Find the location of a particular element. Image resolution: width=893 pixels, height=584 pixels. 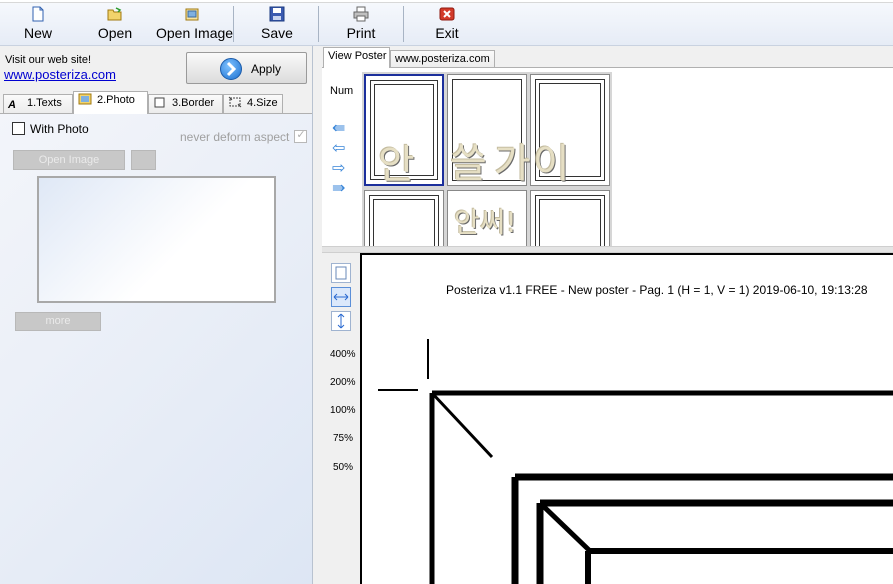

open-button: Open is located at coordinates (115, 25).